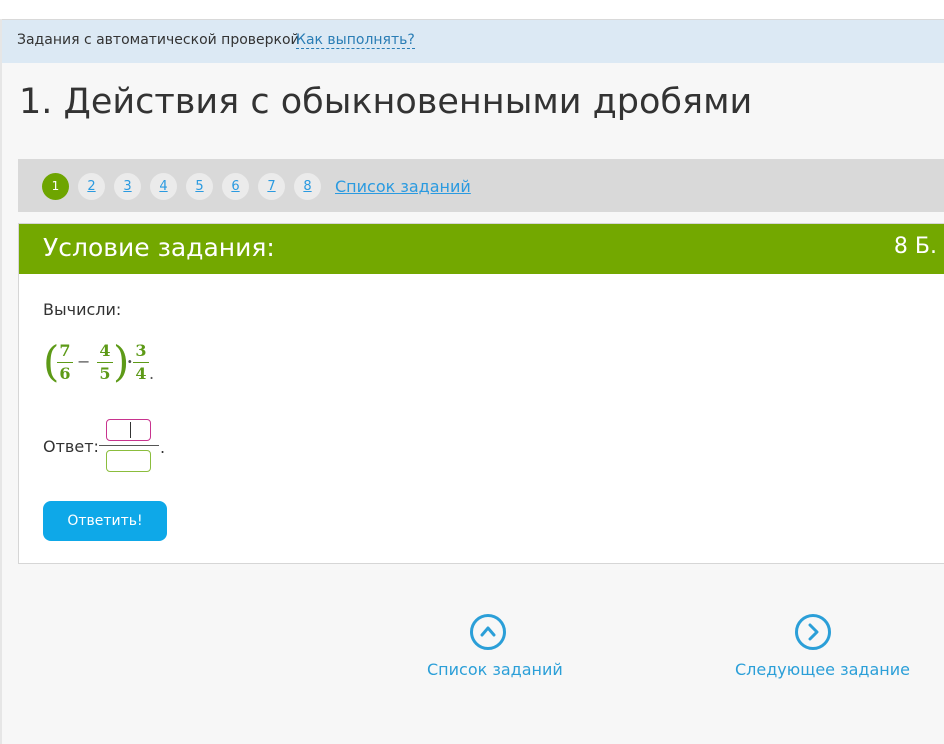 The width and height of the screenshot is (944, 744). What do you see at coordinates (158, 40) in the screenshot?
I see `info-bar-text: Задания с автоматической проверкой` at bounding box center [158, 40].